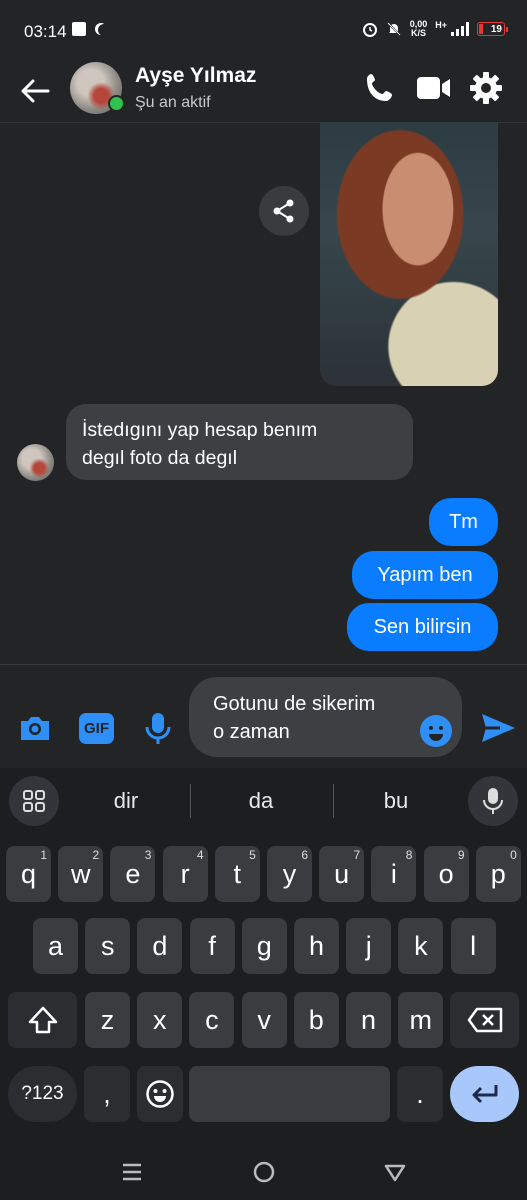 The image size is (527, 1200). What do you see at coordinates (316, 946) in the screenshot?
I see `letter-key: h` at bounding box center [316, 946].